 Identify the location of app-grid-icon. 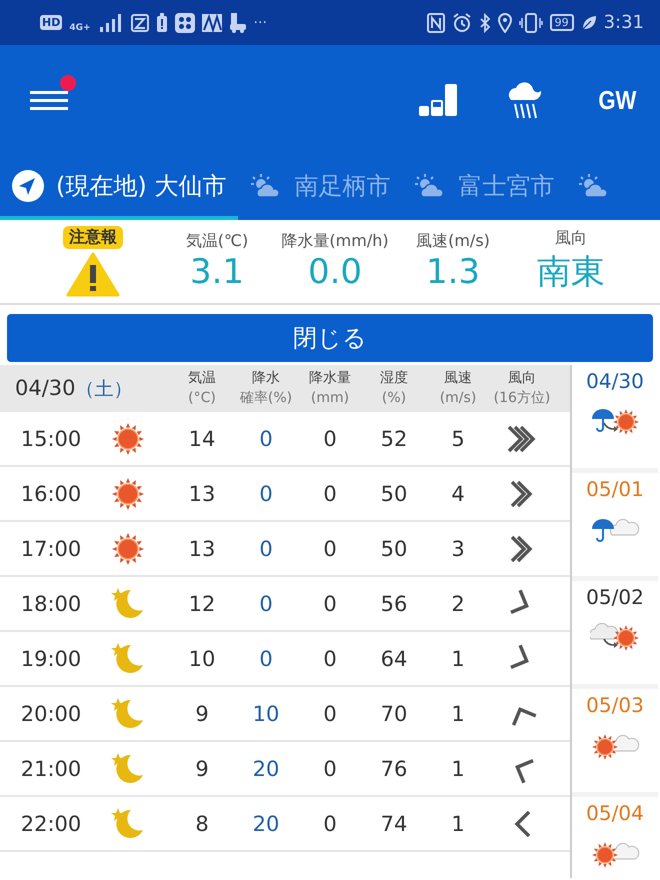
(184, 22).